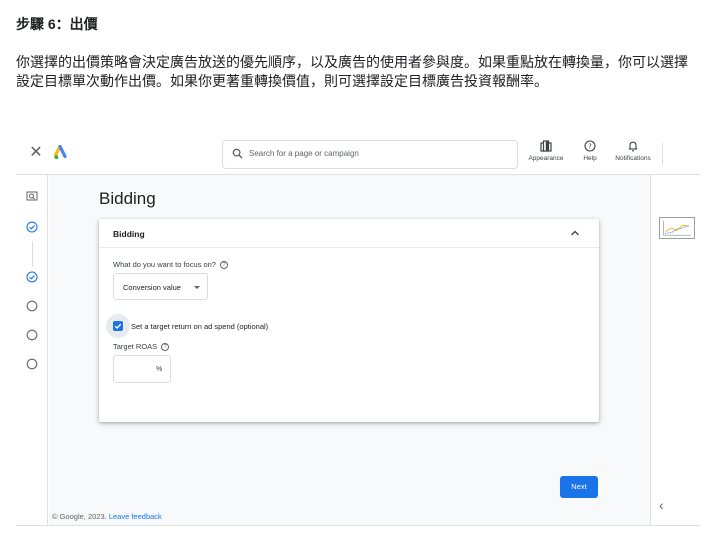 The width and height of the screenshot is (710, 540). I want to click on focus-select-value: Conversion value, so click(152, 287).